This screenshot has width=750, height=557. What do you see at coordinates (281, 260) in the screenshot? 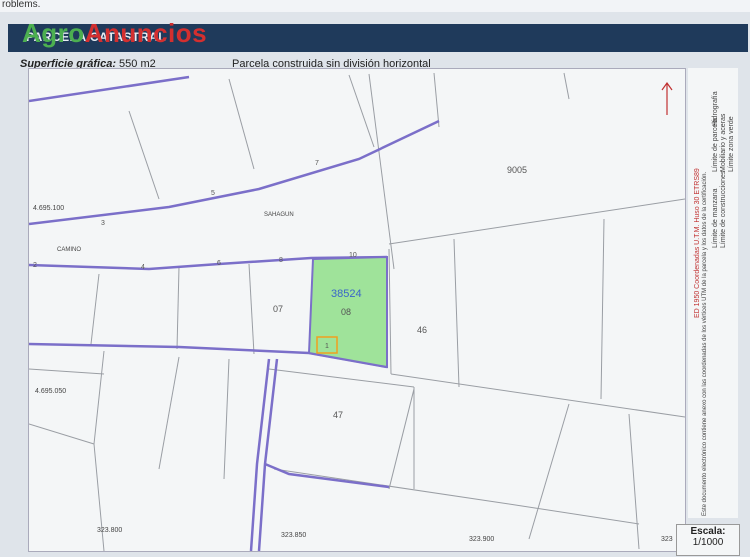
I see `vertex-8: 8` at bounding box center [281, 260].